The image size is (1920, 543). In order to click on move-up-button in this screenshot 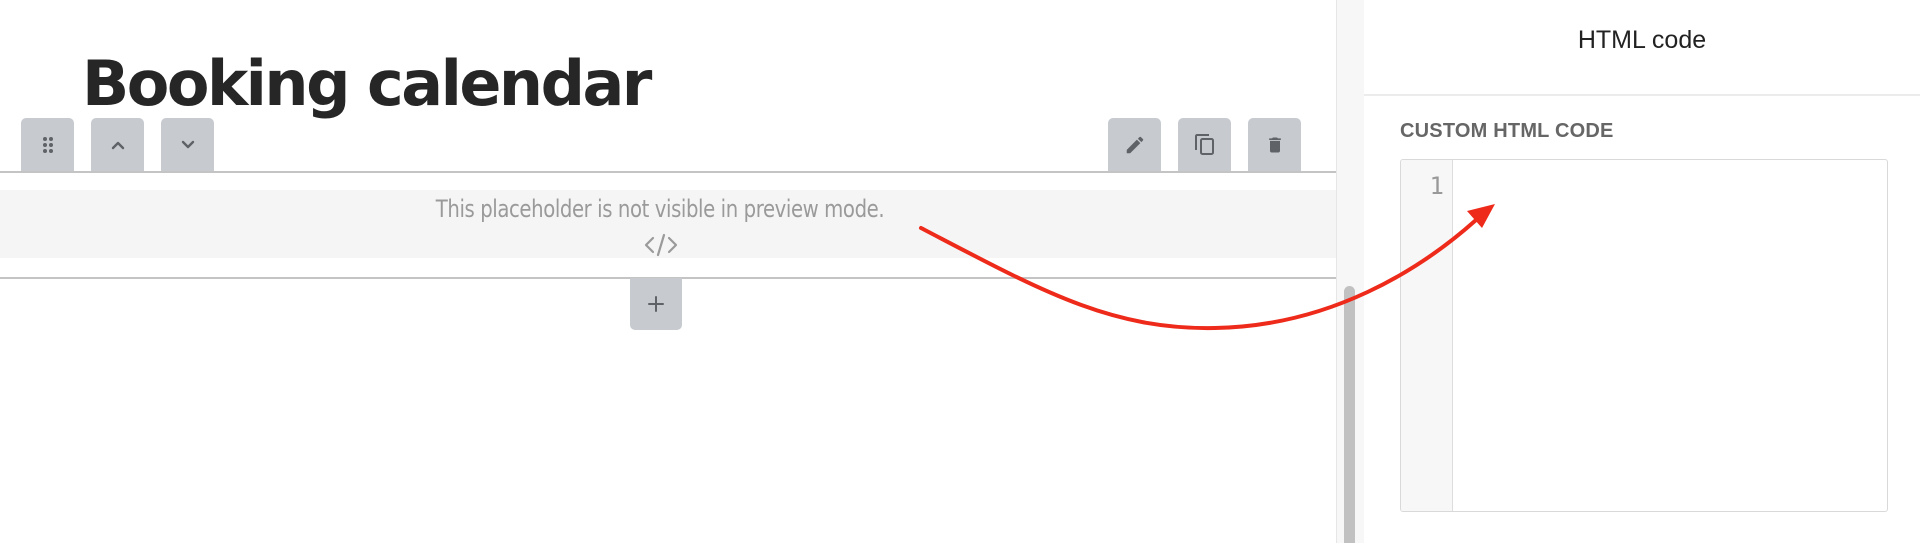, I will do `click(117, 144)`.